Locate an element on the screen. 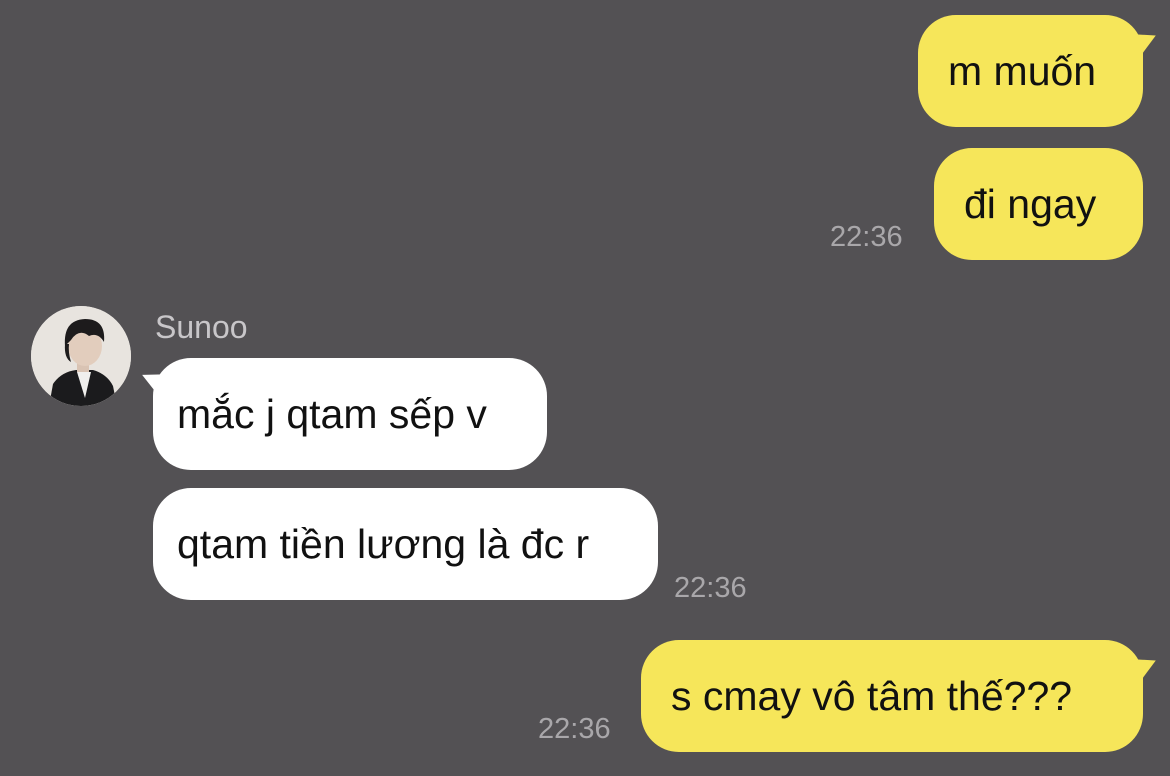 This screenshot has width=1170, height=776. outgoing-message-bubble: m muốn is located at coordinates (1040, 71).